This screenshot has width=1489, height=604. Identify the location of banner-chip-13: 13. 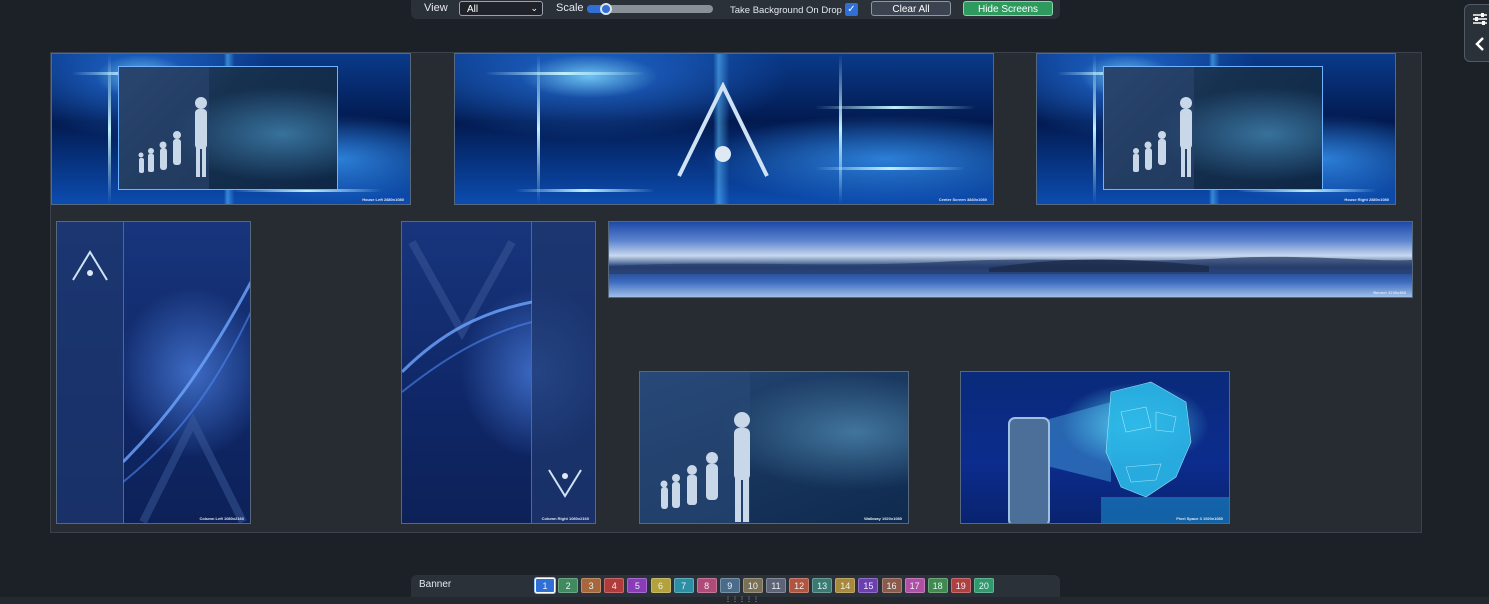
(822, 585).